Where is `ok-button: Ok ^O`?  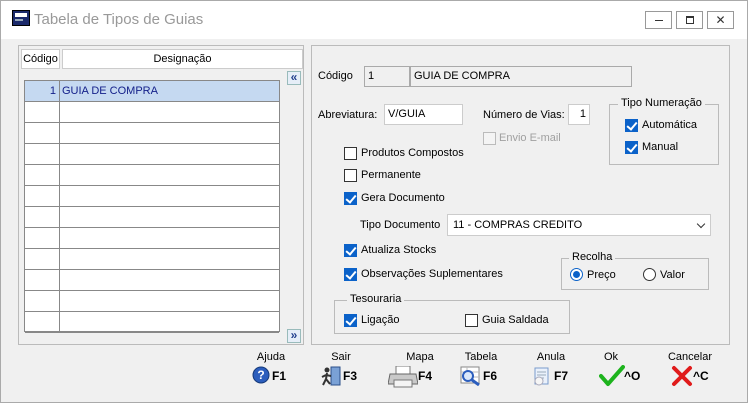
ok-button: Ok ^O is located at coordinates (611, 370).